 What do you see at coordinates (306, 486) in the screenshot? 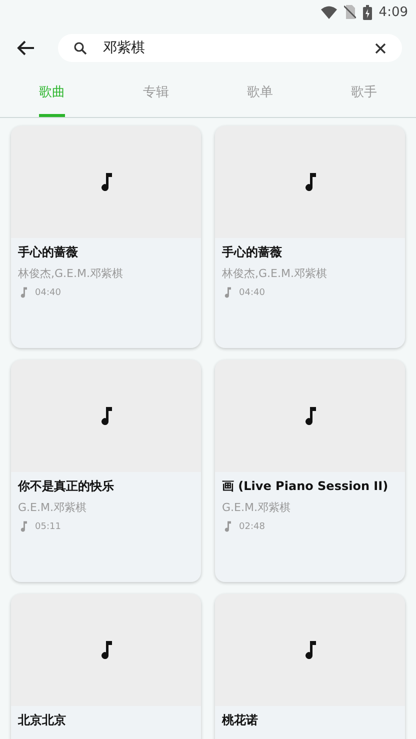
I see `song-title: 画 (Live Piano Session II)` at bounding box center [306, 486].